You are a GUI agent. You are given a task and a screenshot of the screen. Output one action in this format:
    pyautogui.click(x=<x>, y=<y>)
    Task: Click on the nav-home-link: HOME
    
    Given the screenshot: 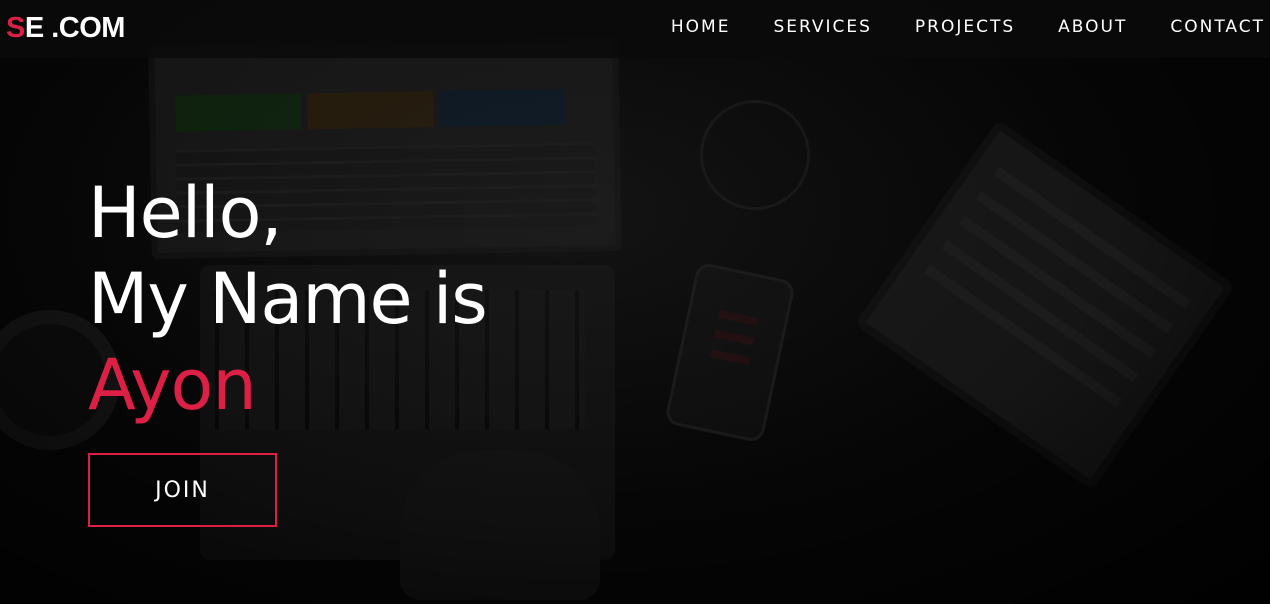 What is the action you would take?
    pyautogui.click(x=701, y=27)
    